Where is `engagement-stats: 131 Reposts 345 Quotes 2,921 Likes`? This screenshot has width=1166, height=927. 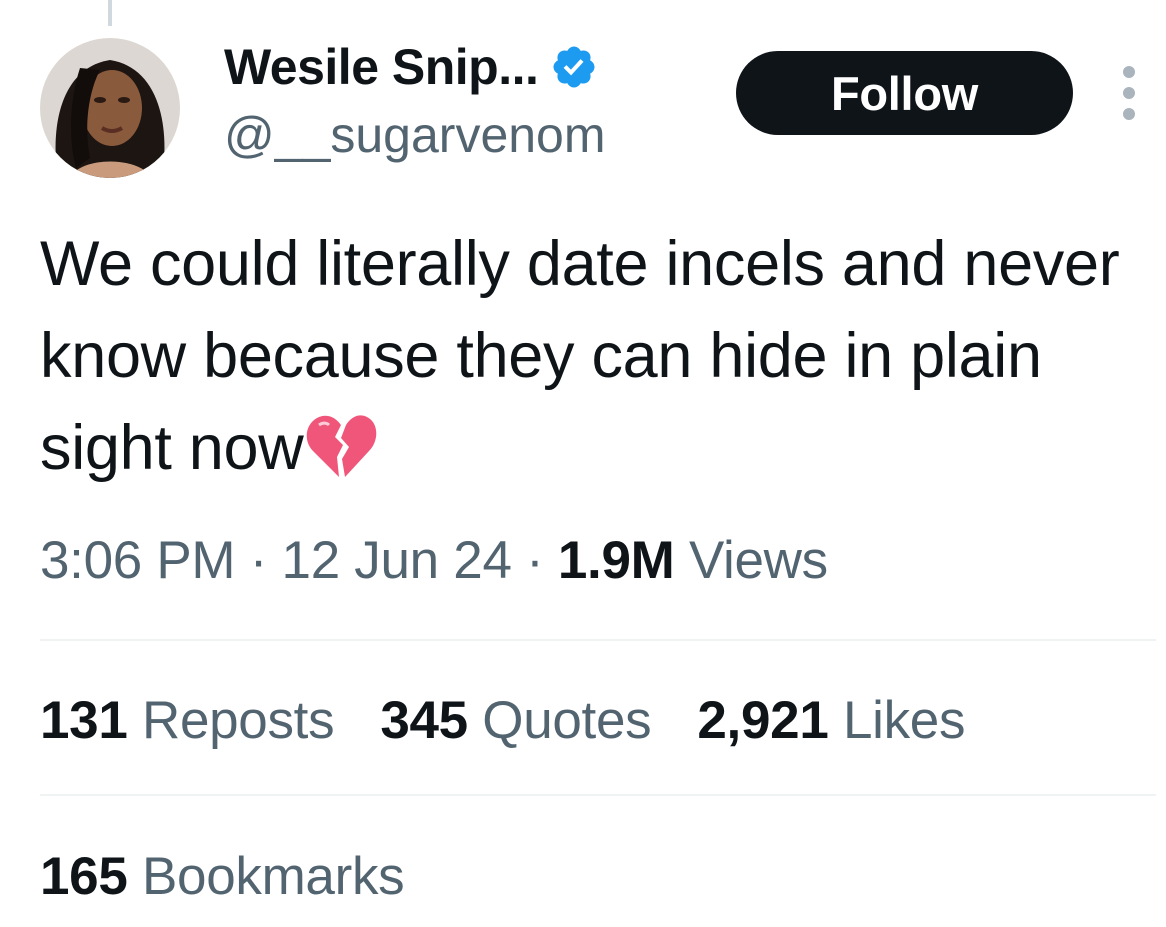 engagement-stats: 131 Reposts 345 Quotes 2,921 Likes is located at coordinates (502, 720).